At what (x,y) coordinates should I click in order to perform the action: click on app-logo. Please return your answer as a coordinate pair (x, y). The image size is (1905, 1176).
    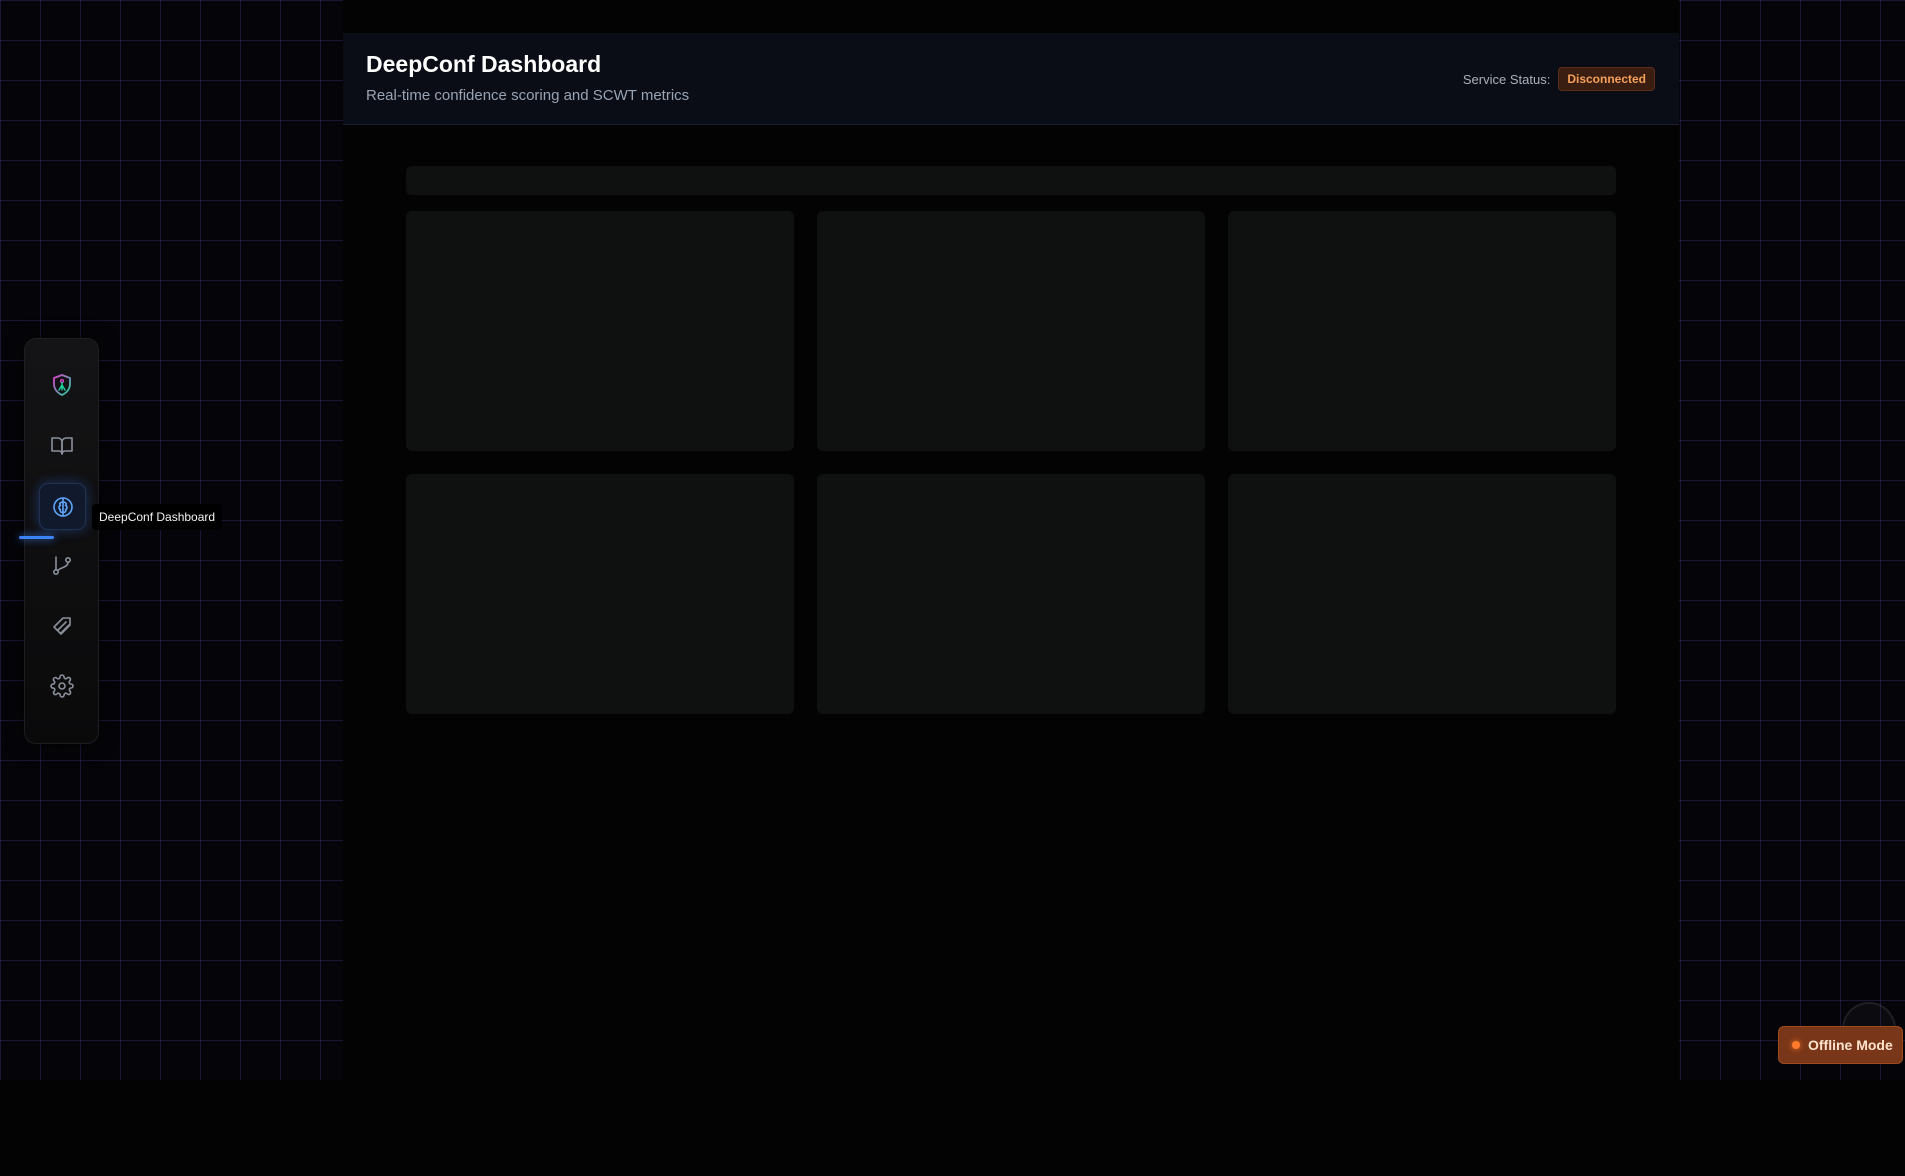
    Looking at the image, I should click on (61, 384).